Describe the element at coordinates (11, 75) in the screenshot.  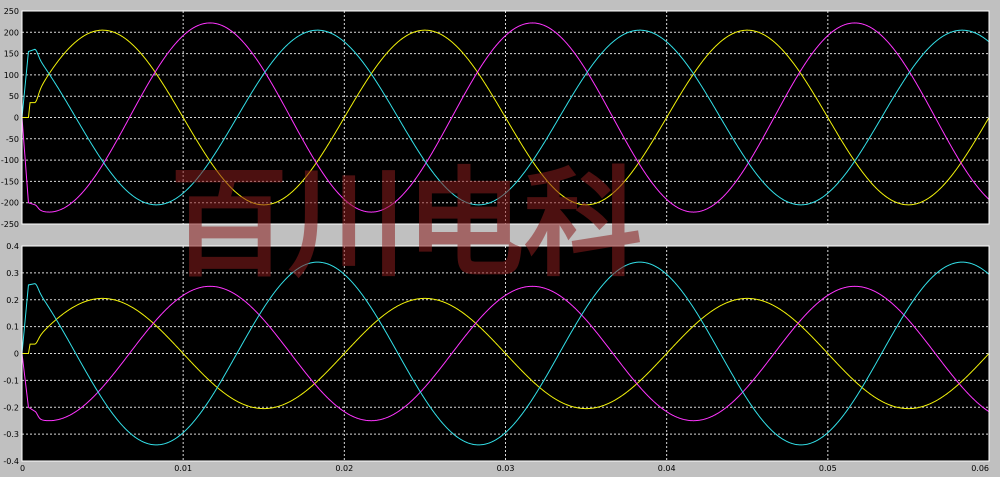
I see `y-tick-label: 100` at that location.